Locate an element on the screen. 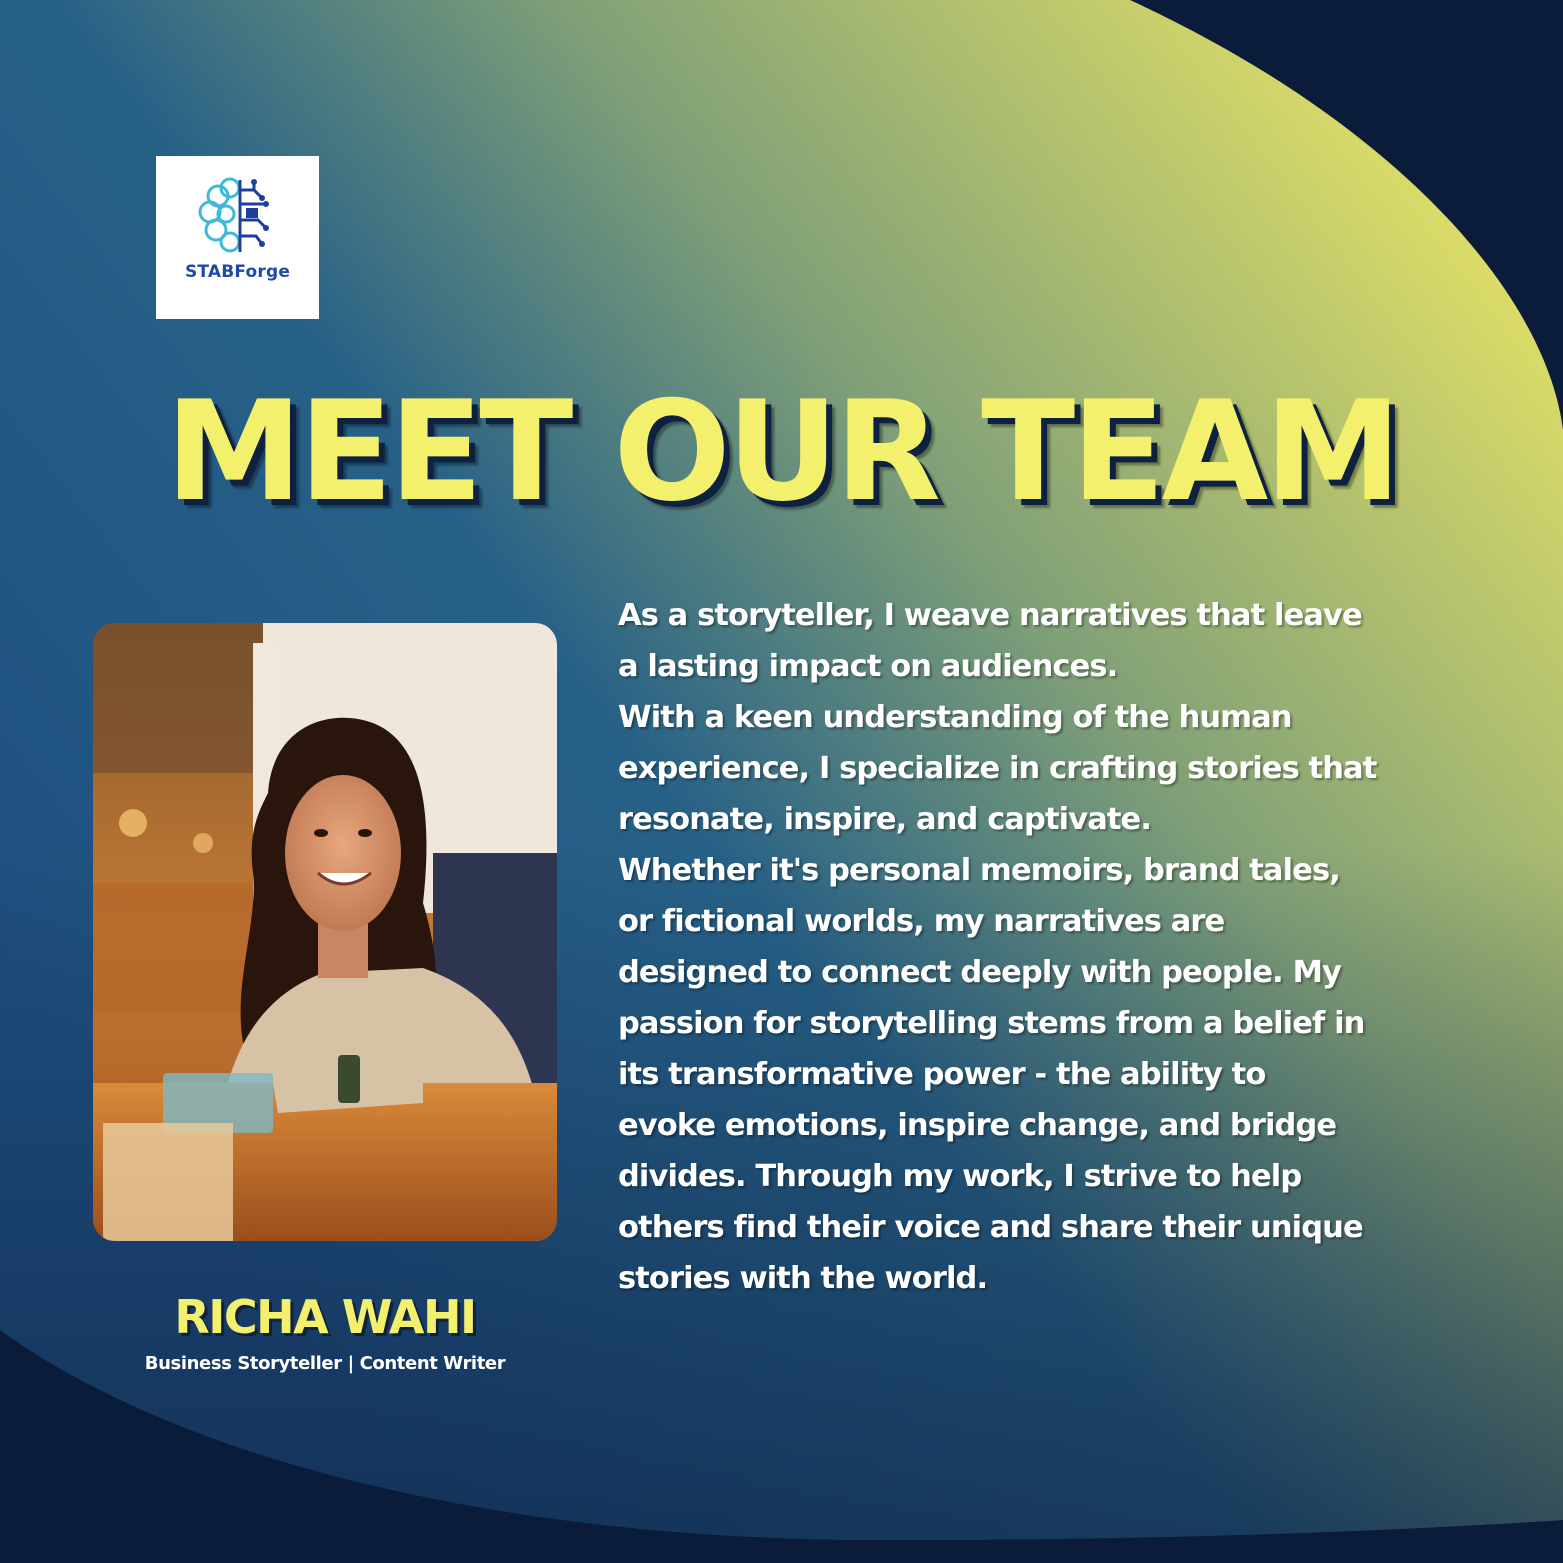 The image size is (1563, 1563). bio-line: or fictional worlds, my narratives are is located at coordinates (921, 921).